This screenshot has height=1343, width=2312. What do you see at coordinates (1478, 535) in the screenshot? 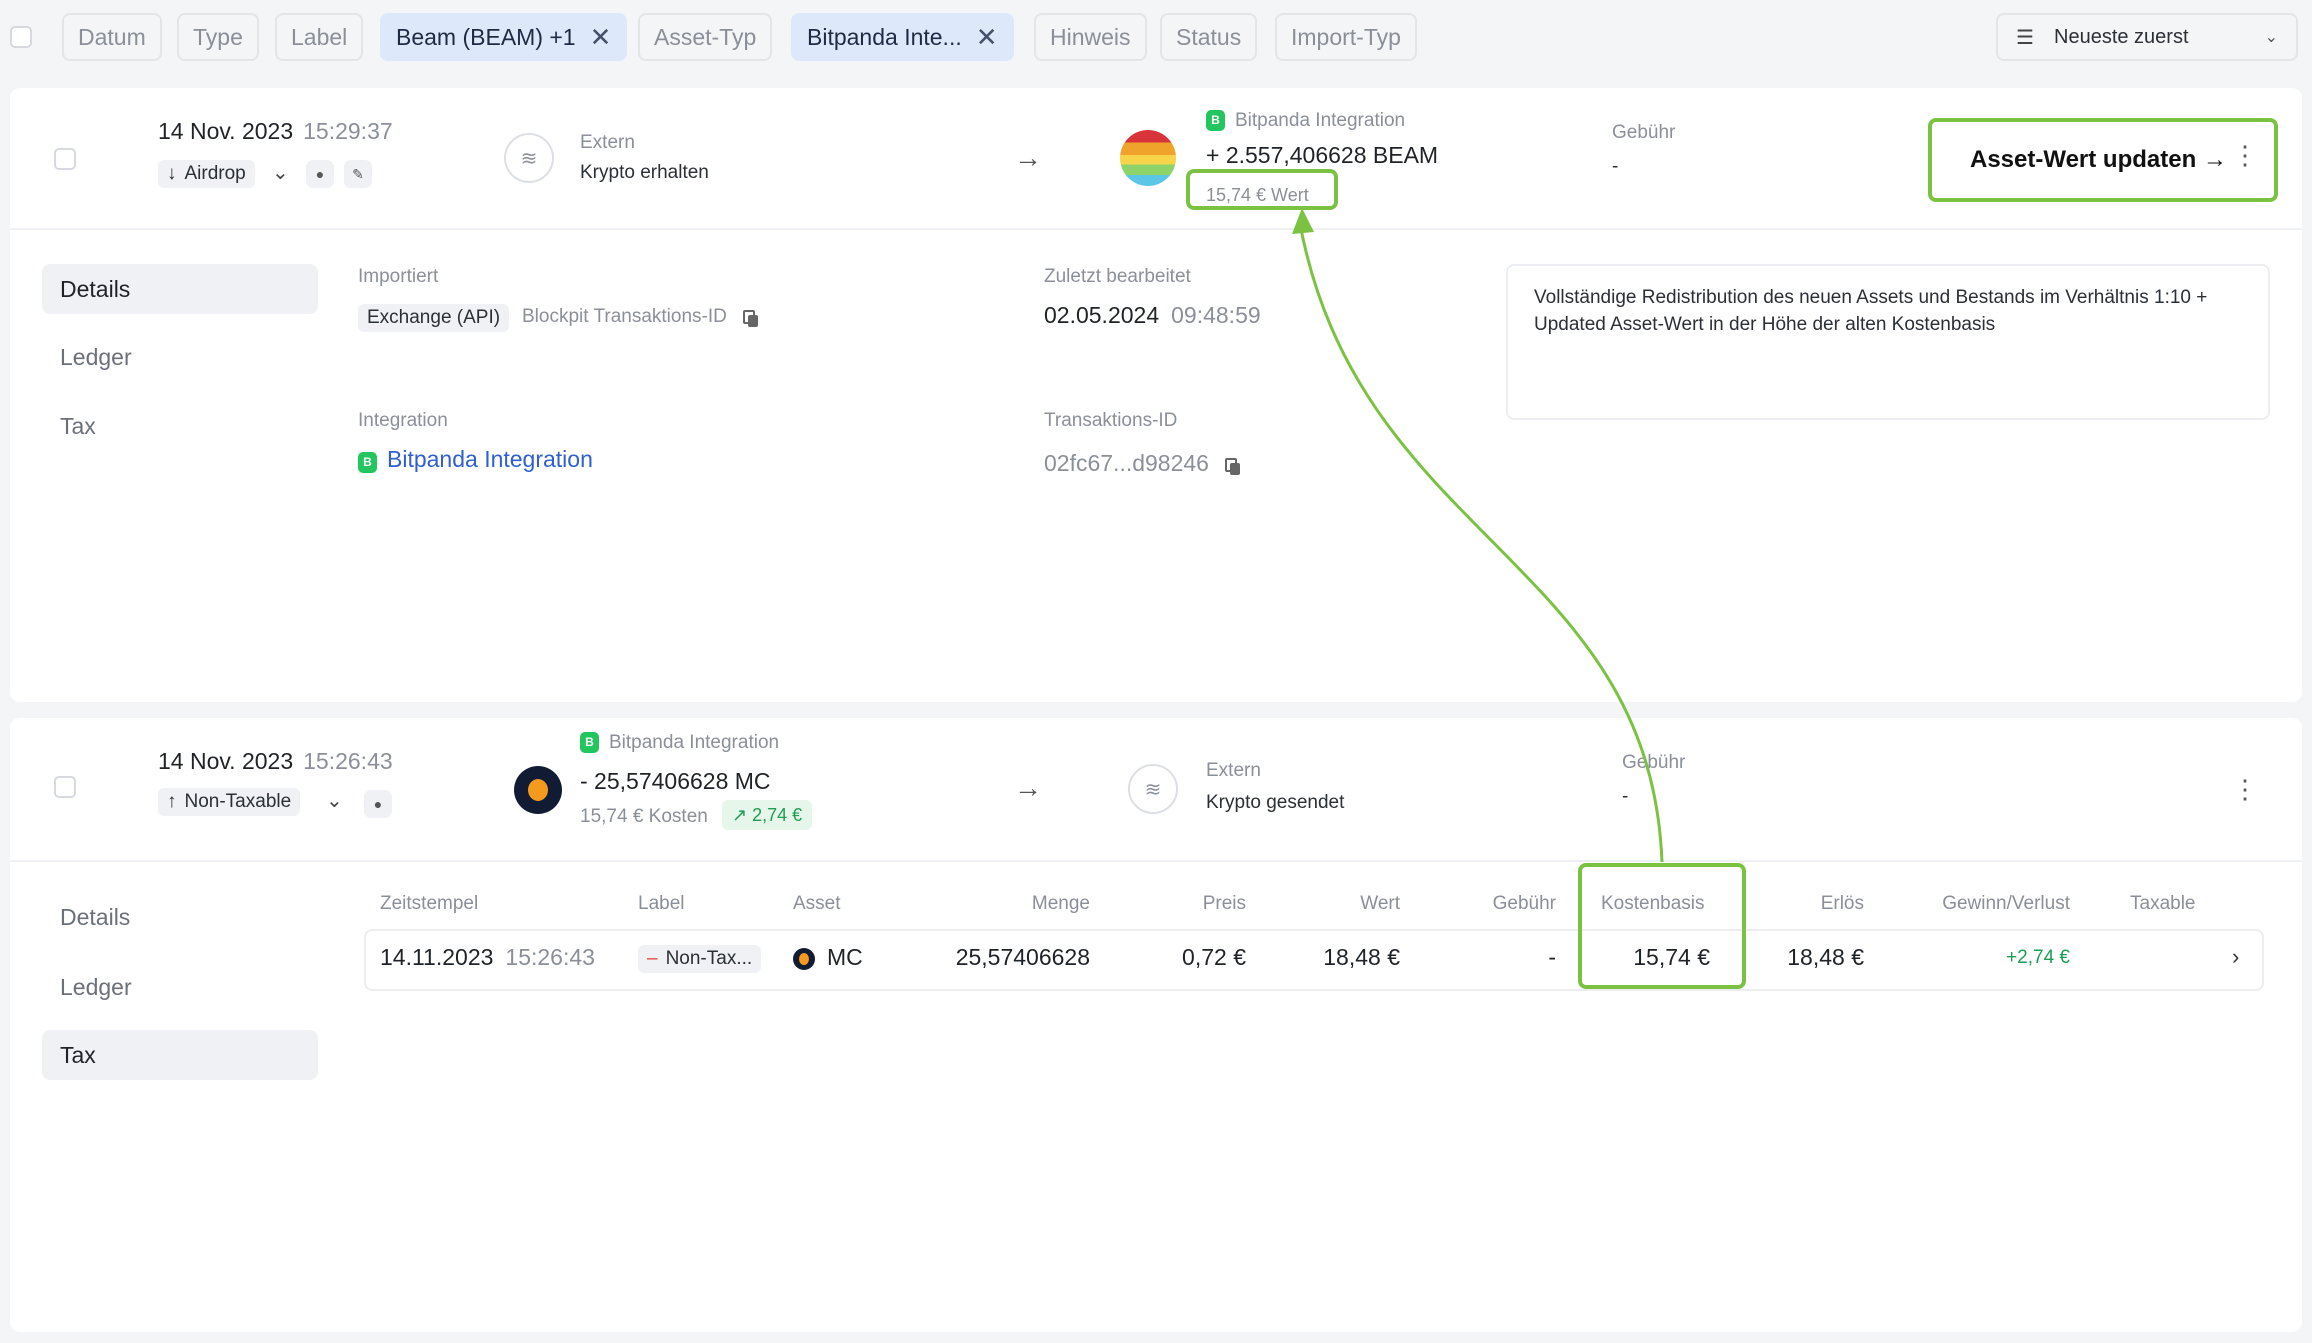
I see `annotation-arrow` at bounding box center [1478, 535].